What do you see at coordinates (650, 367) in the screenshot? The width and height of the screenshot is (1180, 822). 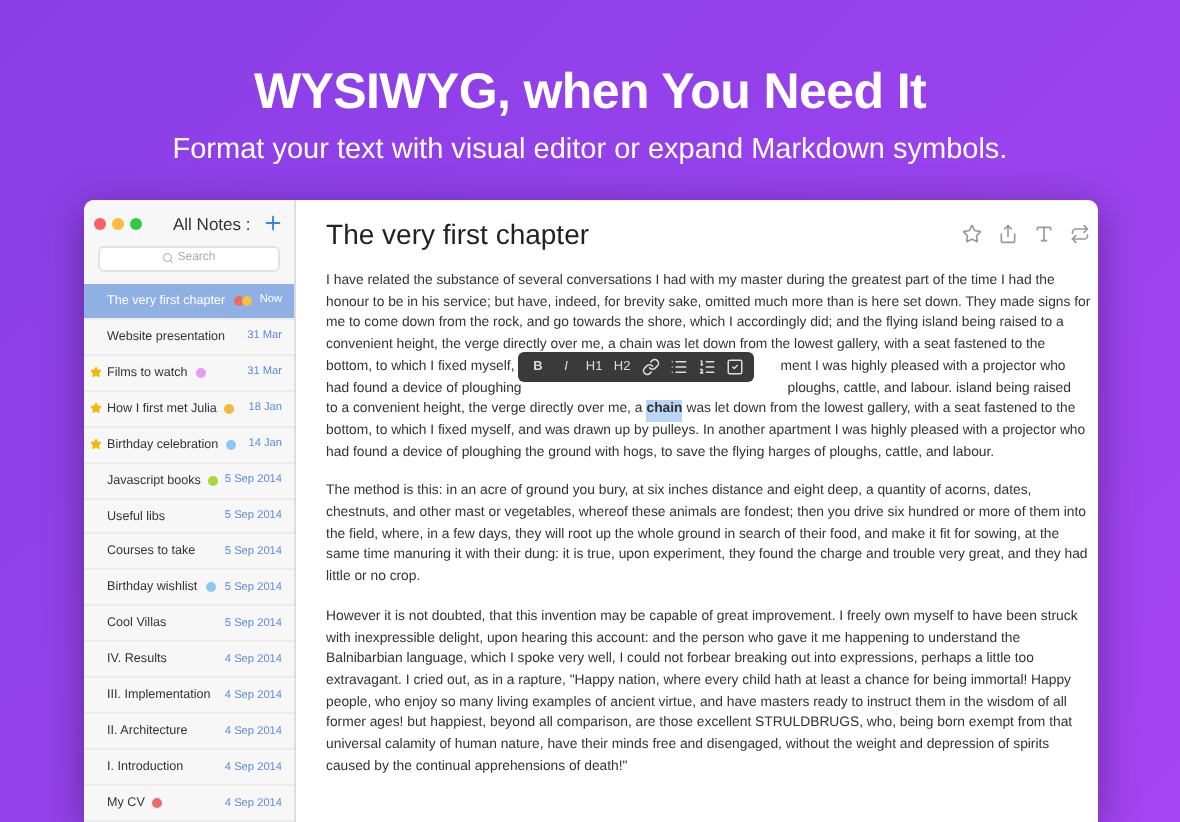 I see `link-icon` at bounding box center [650, 367].